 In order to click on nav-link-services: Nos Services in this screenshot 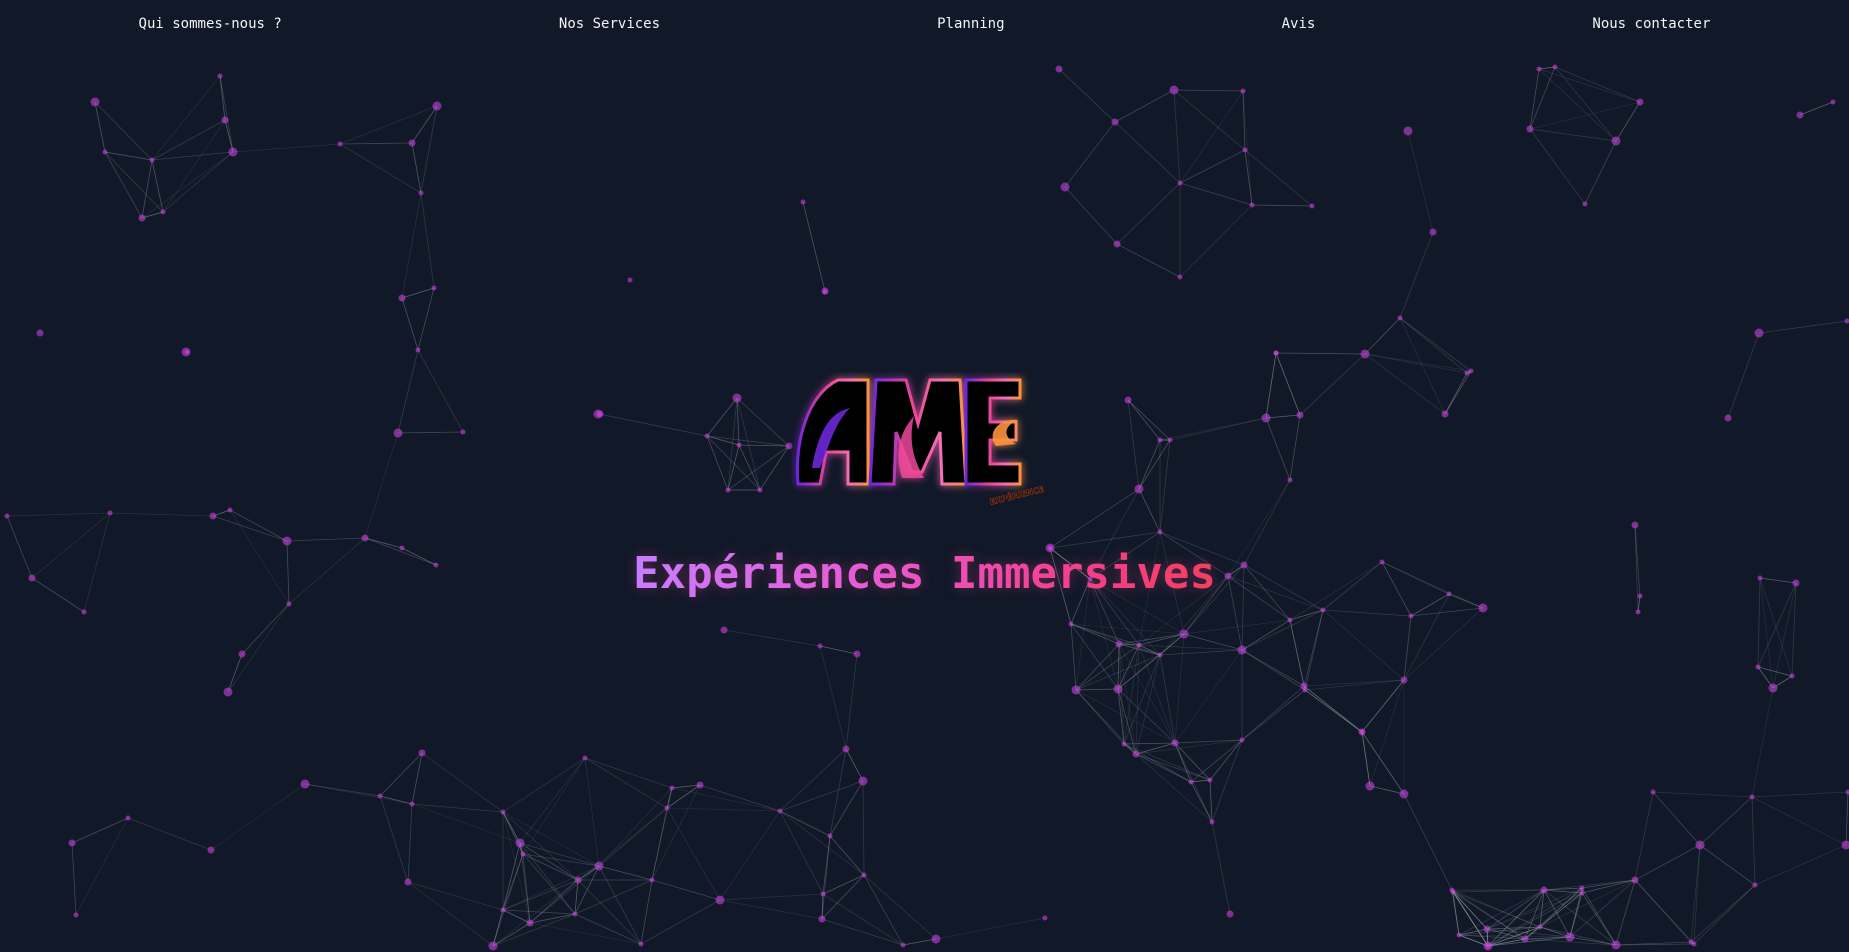, I will do `click(609, 24)`.